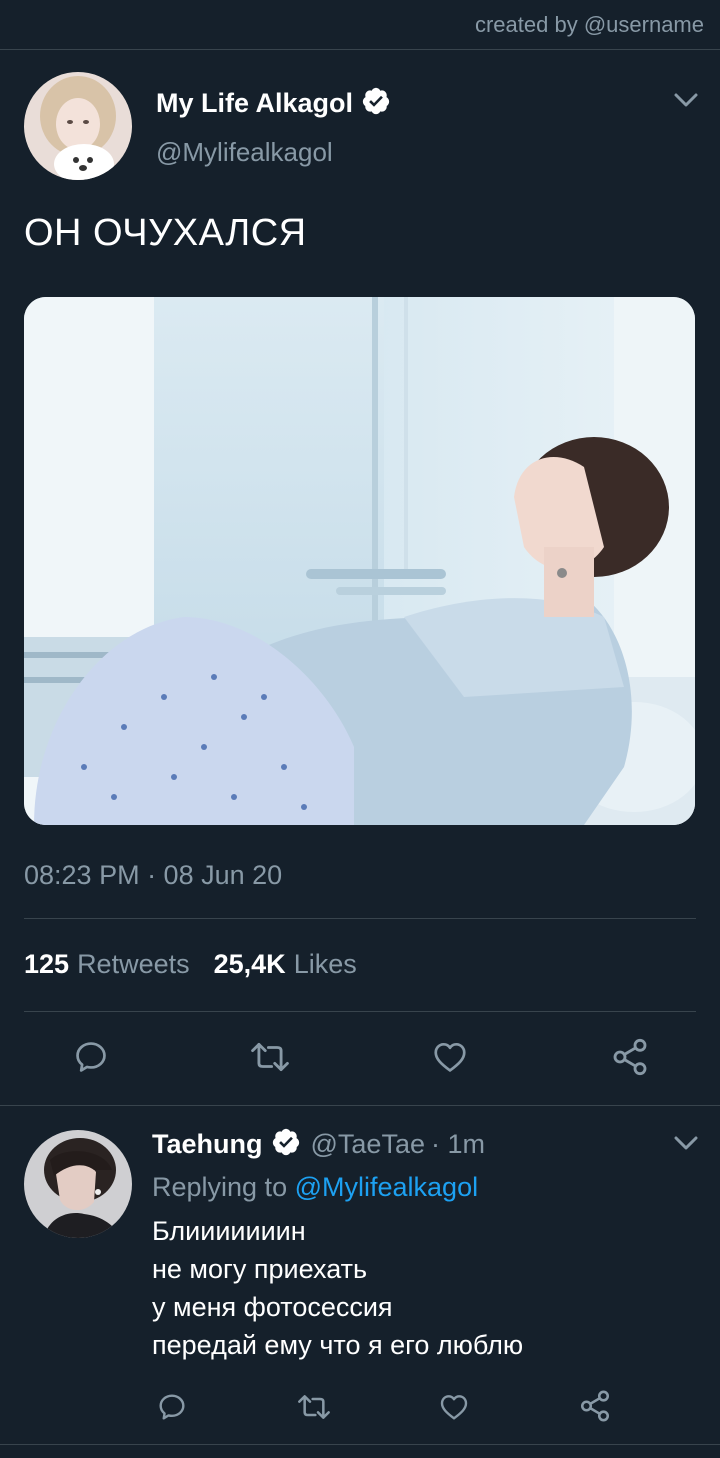 The width and height of the screenshot is (720, 1458). I want to click on retweets-count: 125, so click(46, 964).